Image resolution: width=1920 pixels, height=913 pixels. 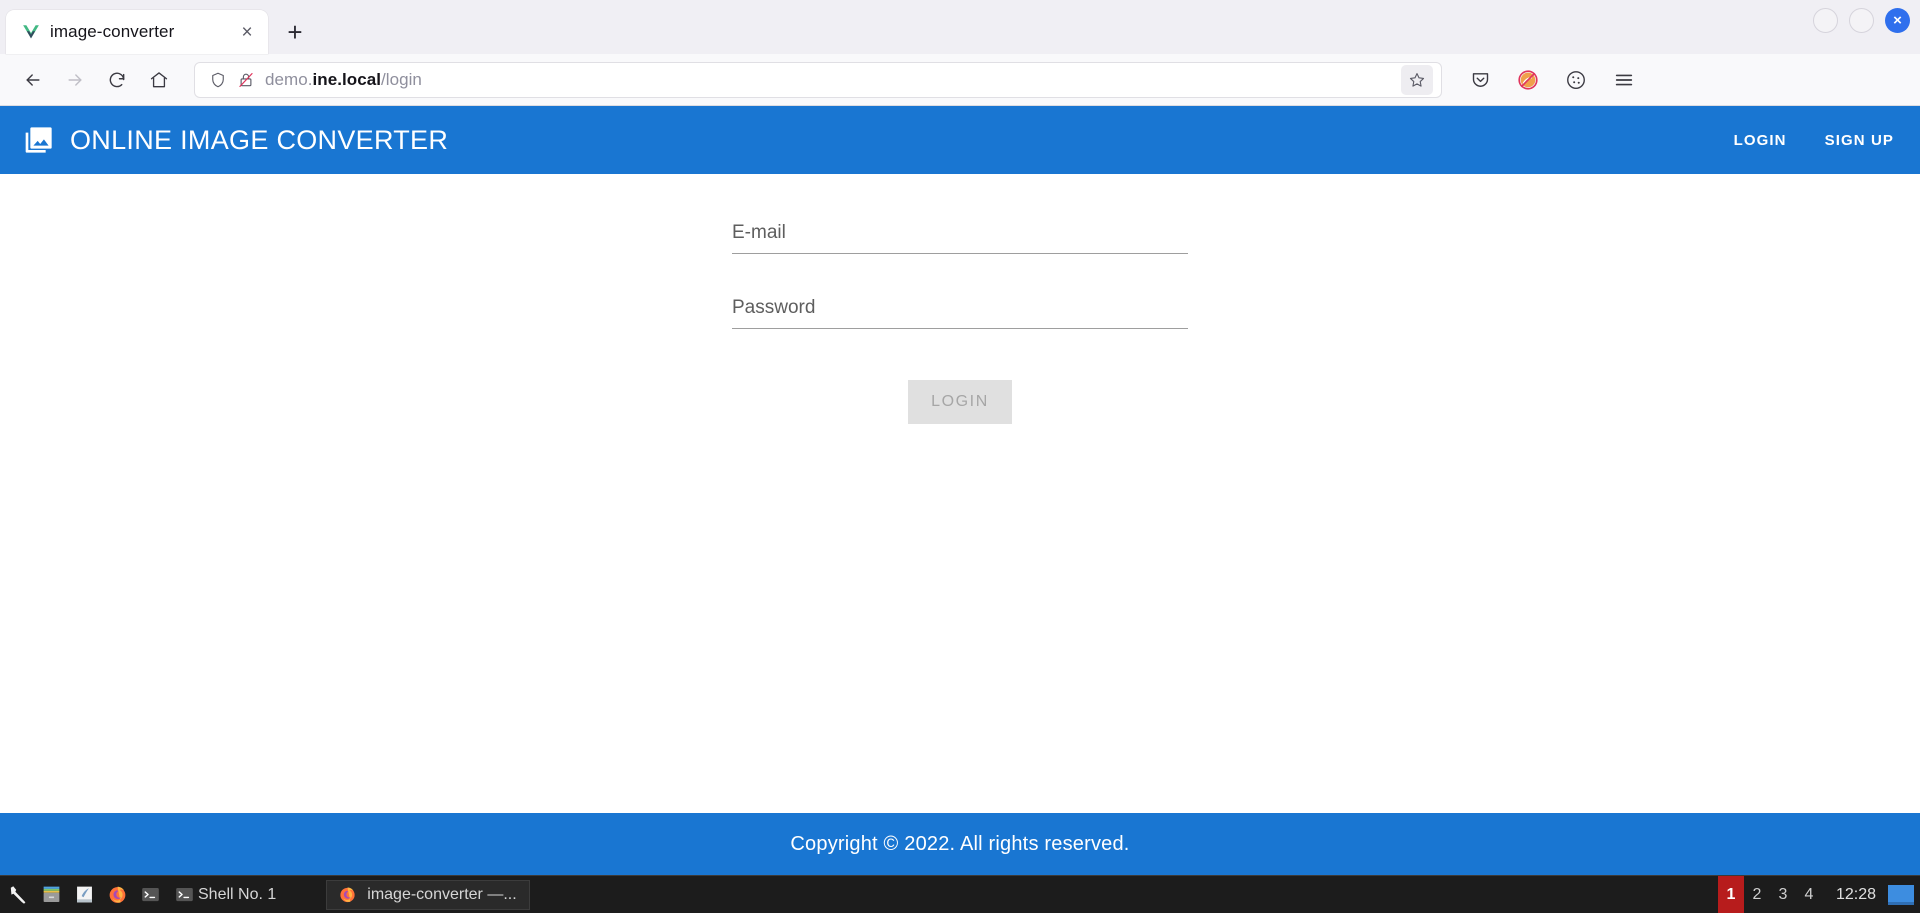 I want to click on password-input, so click(x=960, y=328).